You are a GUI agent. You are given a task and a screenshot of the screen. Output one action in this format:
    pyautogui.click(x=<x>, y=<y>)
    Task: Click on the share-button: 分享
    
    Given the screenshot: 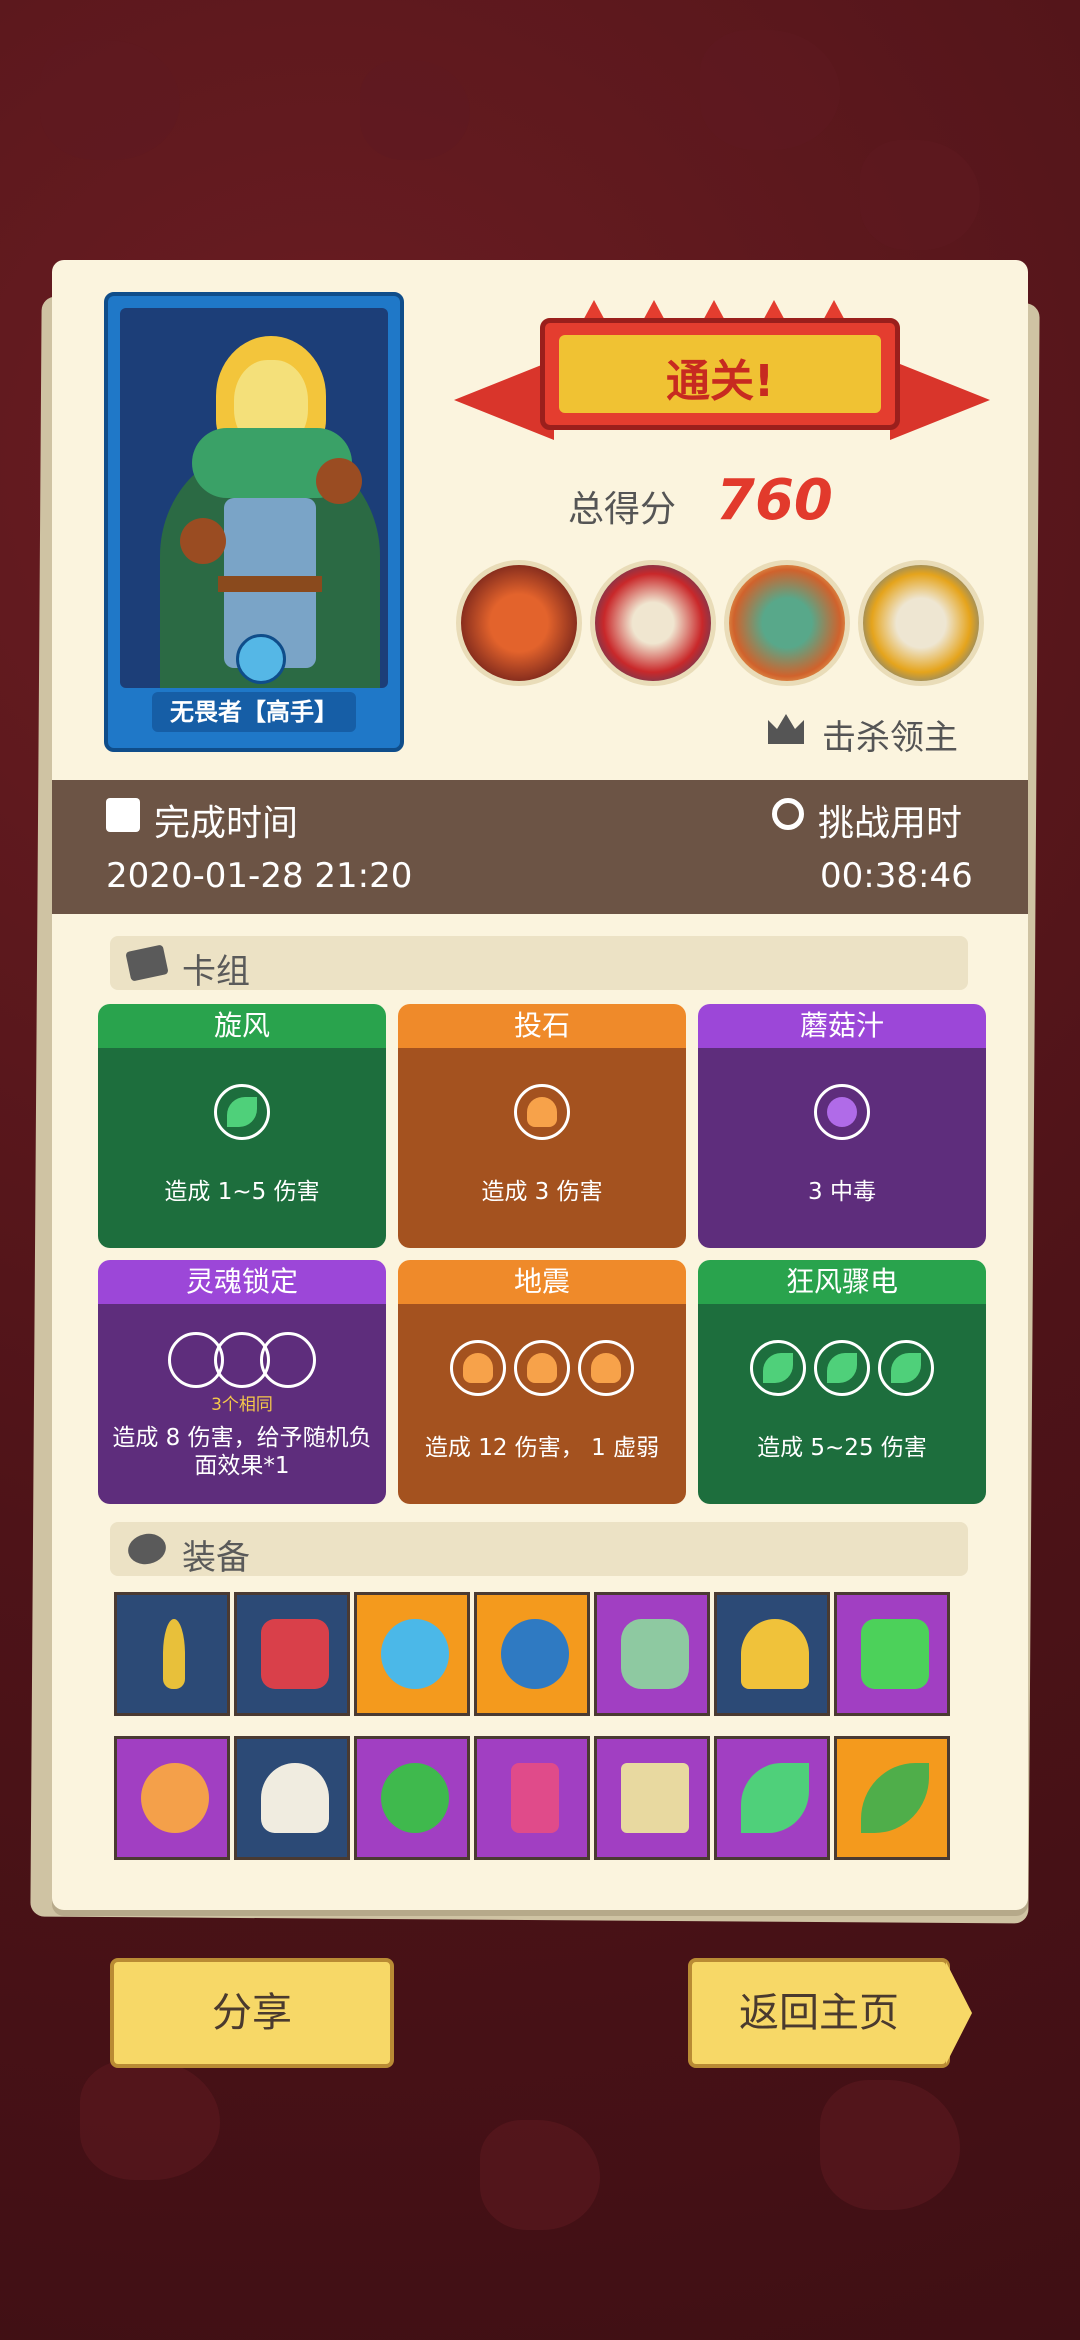 What is the action you would take?
    pyautogui.click(x=252, y=2013)
    